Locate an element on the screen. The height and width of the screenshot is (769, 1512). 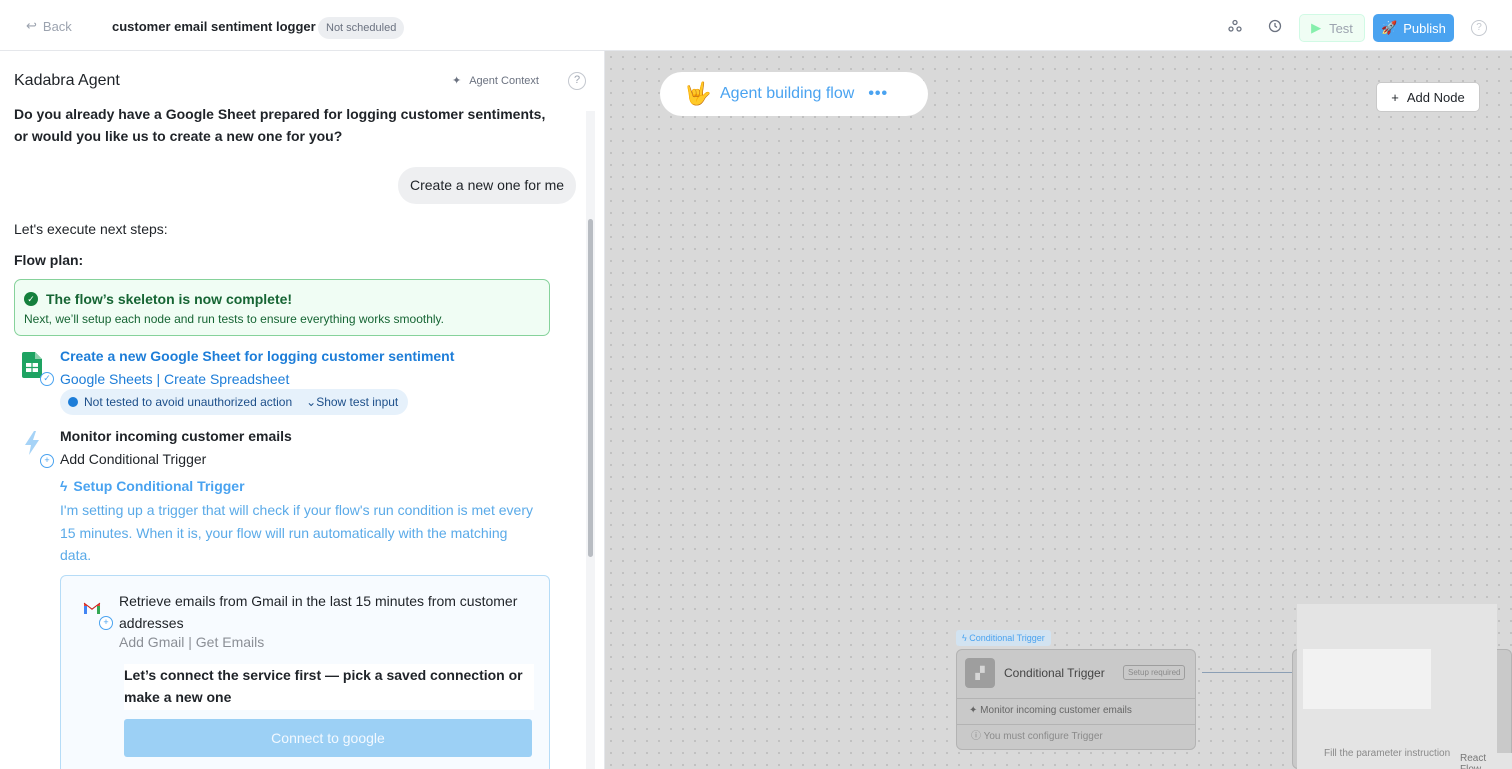
test-status-text: Not tested to avoid unauthorized action is located at coordinates (188, 402).